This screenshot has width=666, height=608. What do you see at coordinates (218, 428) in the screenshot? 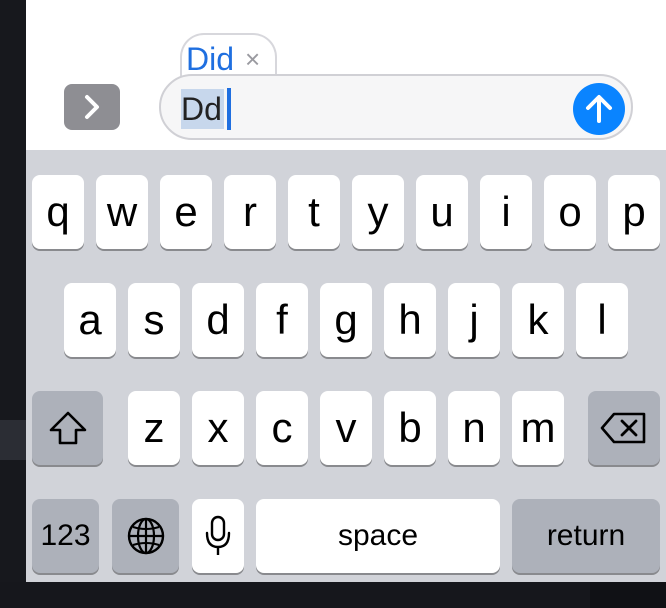
I see `key-x: x` at bounding box center [218, 428].